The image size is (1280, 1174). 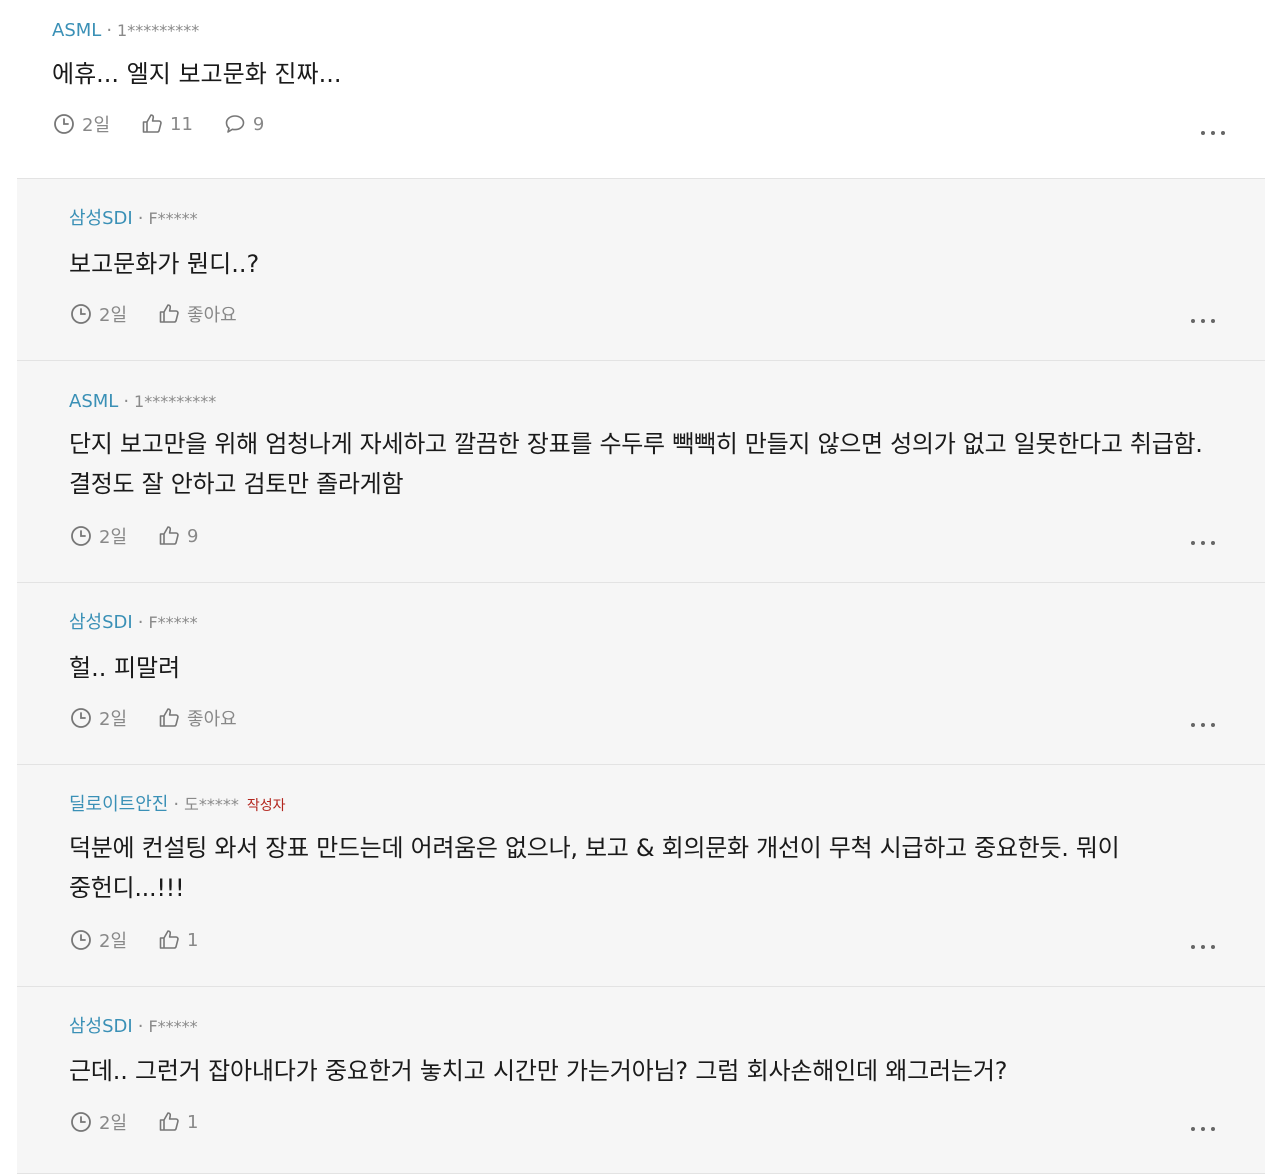 What do you see at coordinates (166, 124) in the screenshot?
I see `like-button: 11` at bounding box center [166, 124].